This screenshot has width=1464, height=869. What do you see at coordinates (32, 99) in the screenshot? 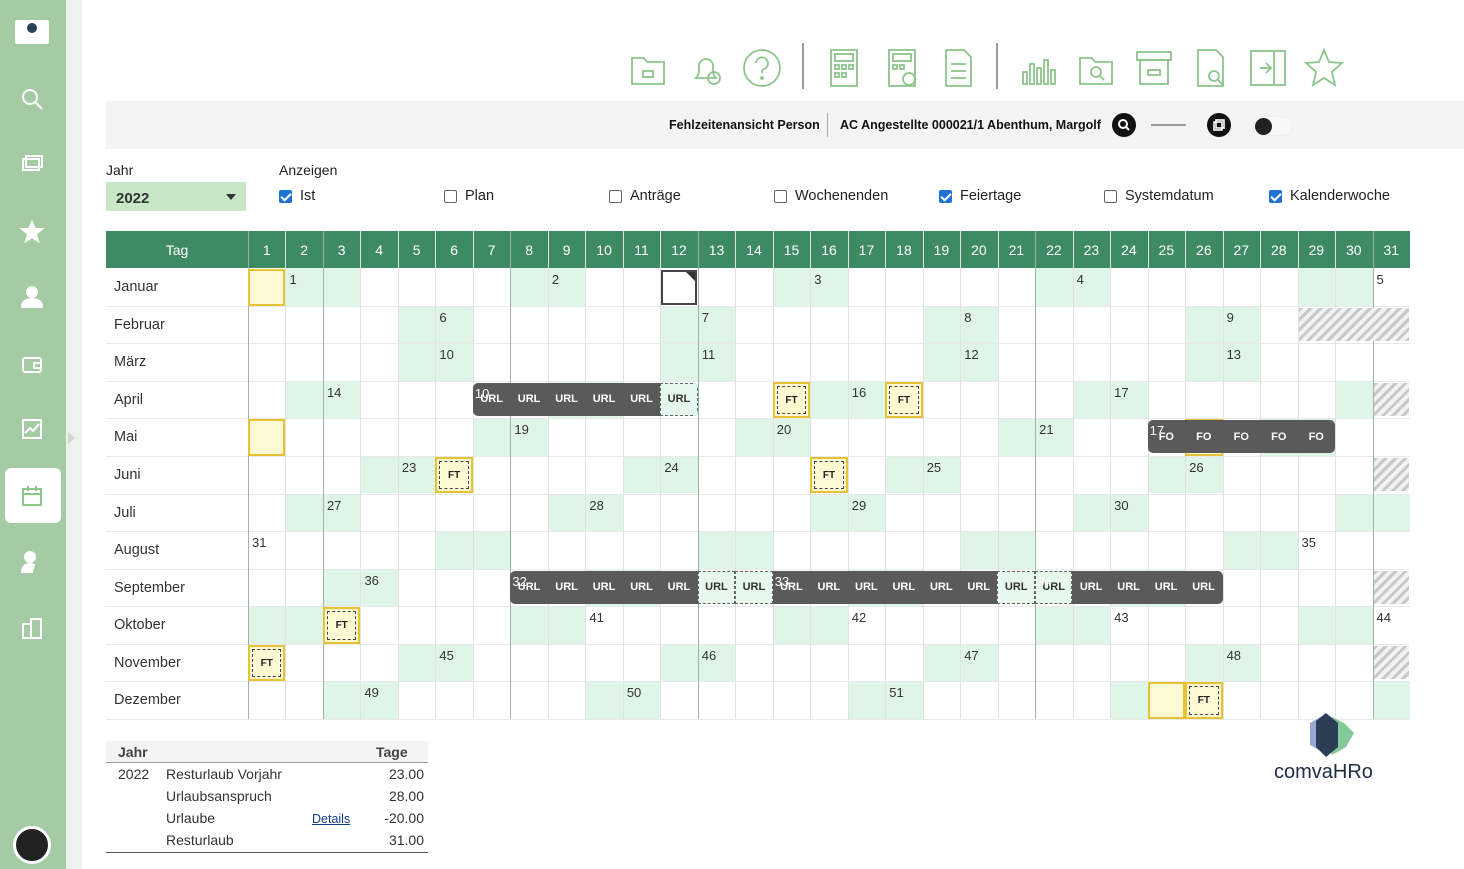
I see `search-icon` at bounding box center [32, 99].